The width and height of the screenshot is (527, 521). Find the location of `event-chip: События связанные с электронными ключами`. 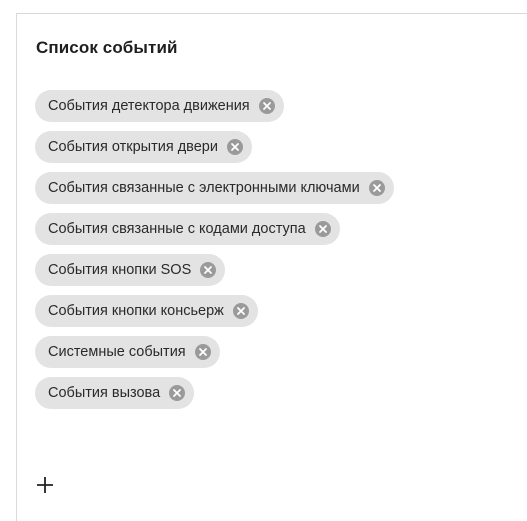

event-chip: События связанные с электронными ключами is located at coordinates (214, 188).